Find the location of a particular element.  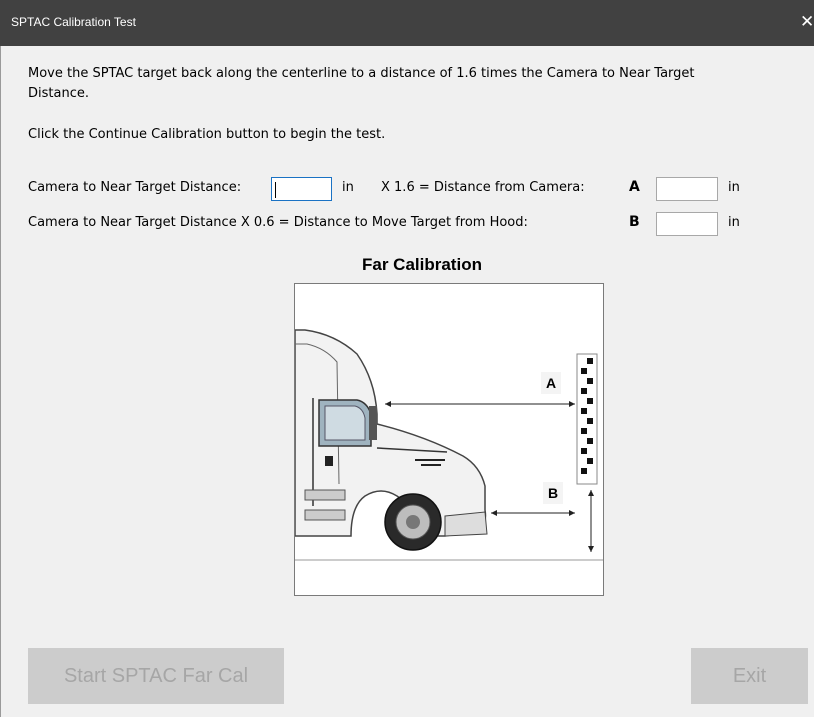

window-title: SPTAC Calibration Test is located at coordinates (73, 22).